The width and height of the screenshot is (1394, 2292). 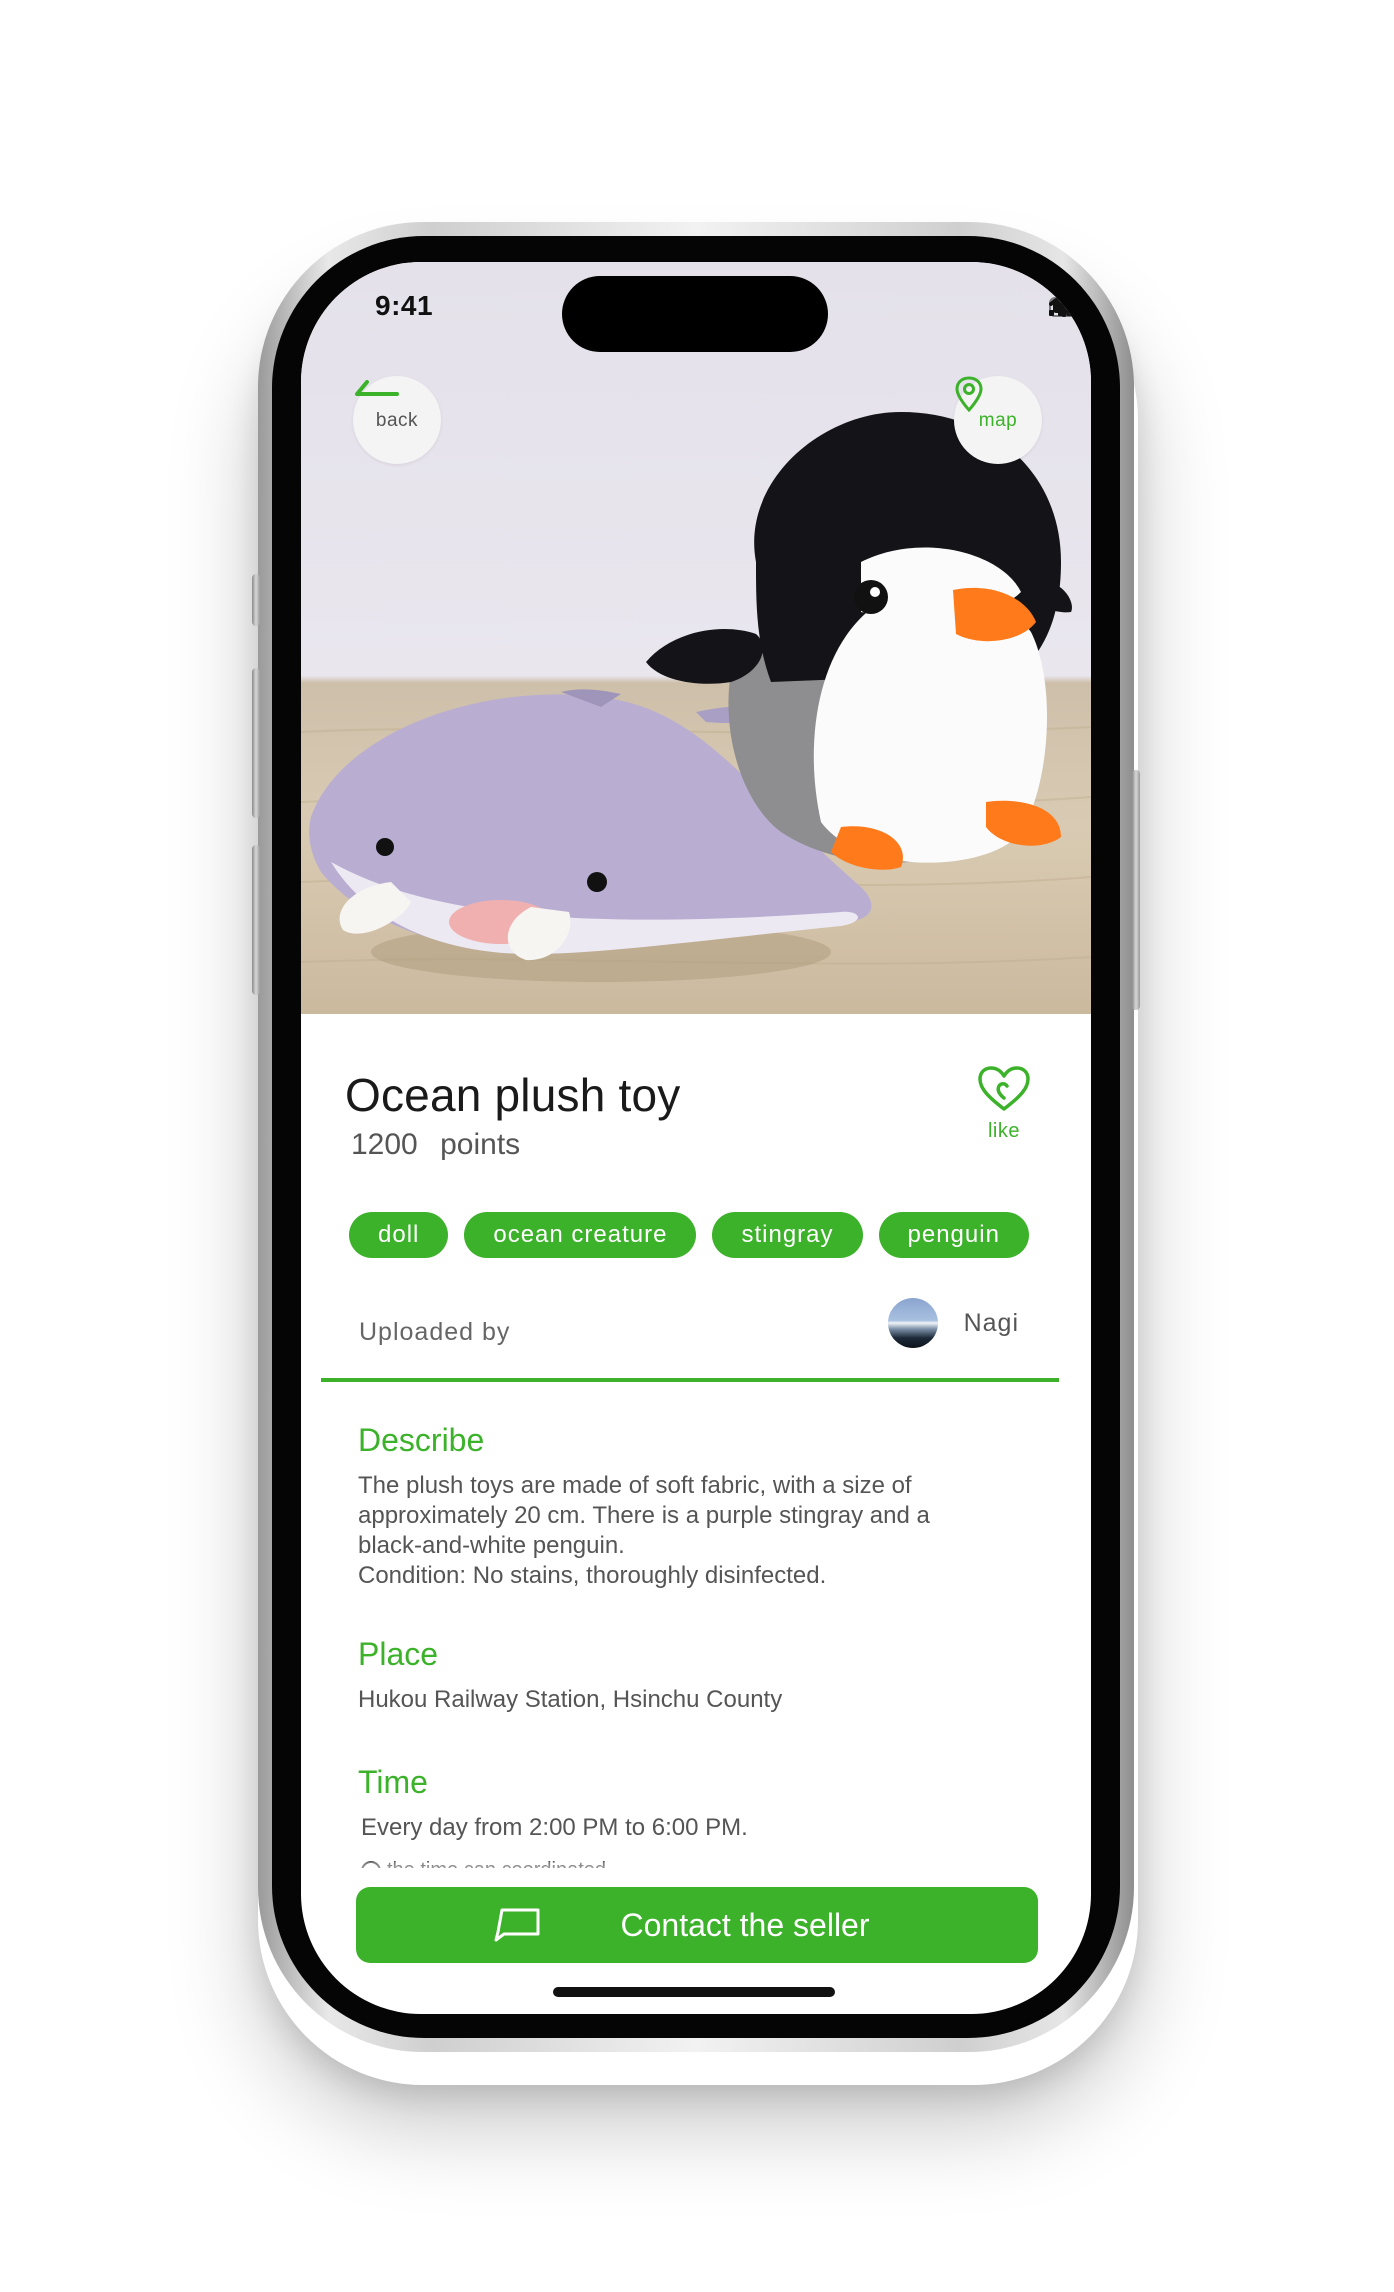 What do you see at coordinates (554, 1827) in the screenshot?
I see `time-text: Every day from 2:00 PM to 6:00 PM.` at bounding box center [554, 1827].